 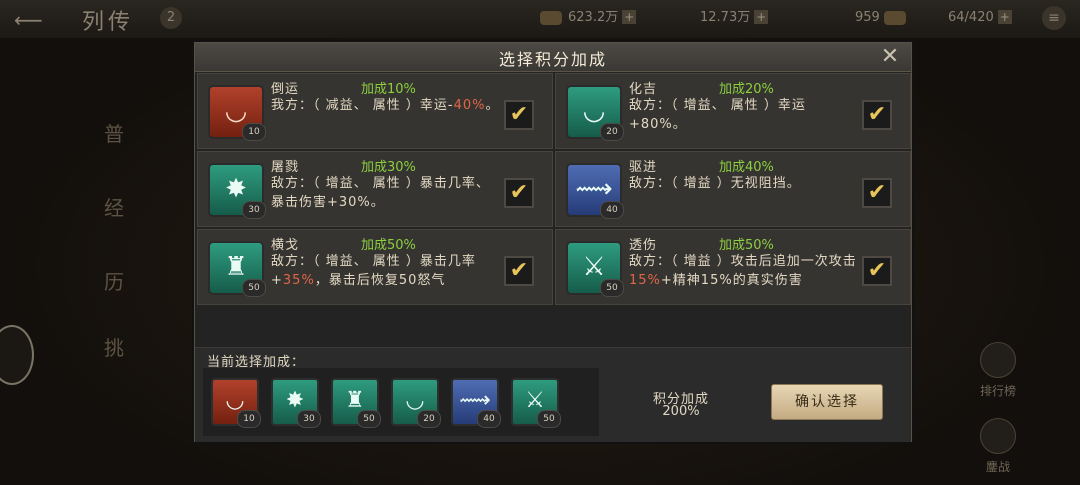 I want to click on crossed-swords-icon, so click(x=998, y=436).